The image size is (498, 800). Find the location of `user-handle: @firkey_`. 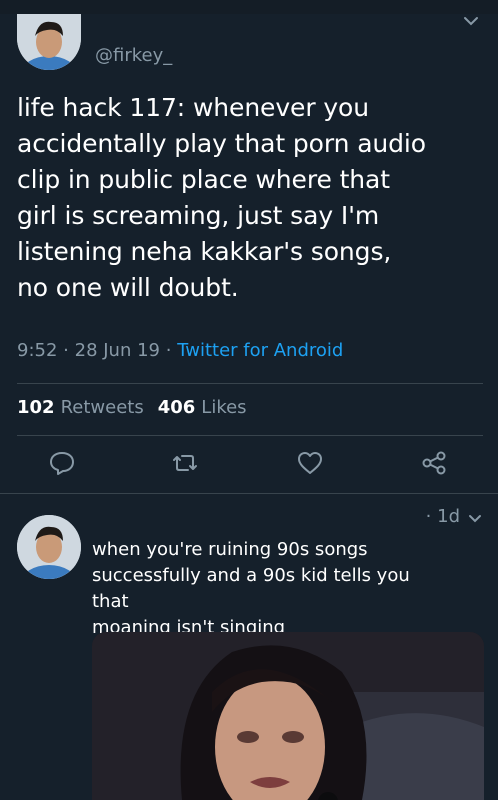

user-handle: @firkey_ is located at coordinates (133, 55).